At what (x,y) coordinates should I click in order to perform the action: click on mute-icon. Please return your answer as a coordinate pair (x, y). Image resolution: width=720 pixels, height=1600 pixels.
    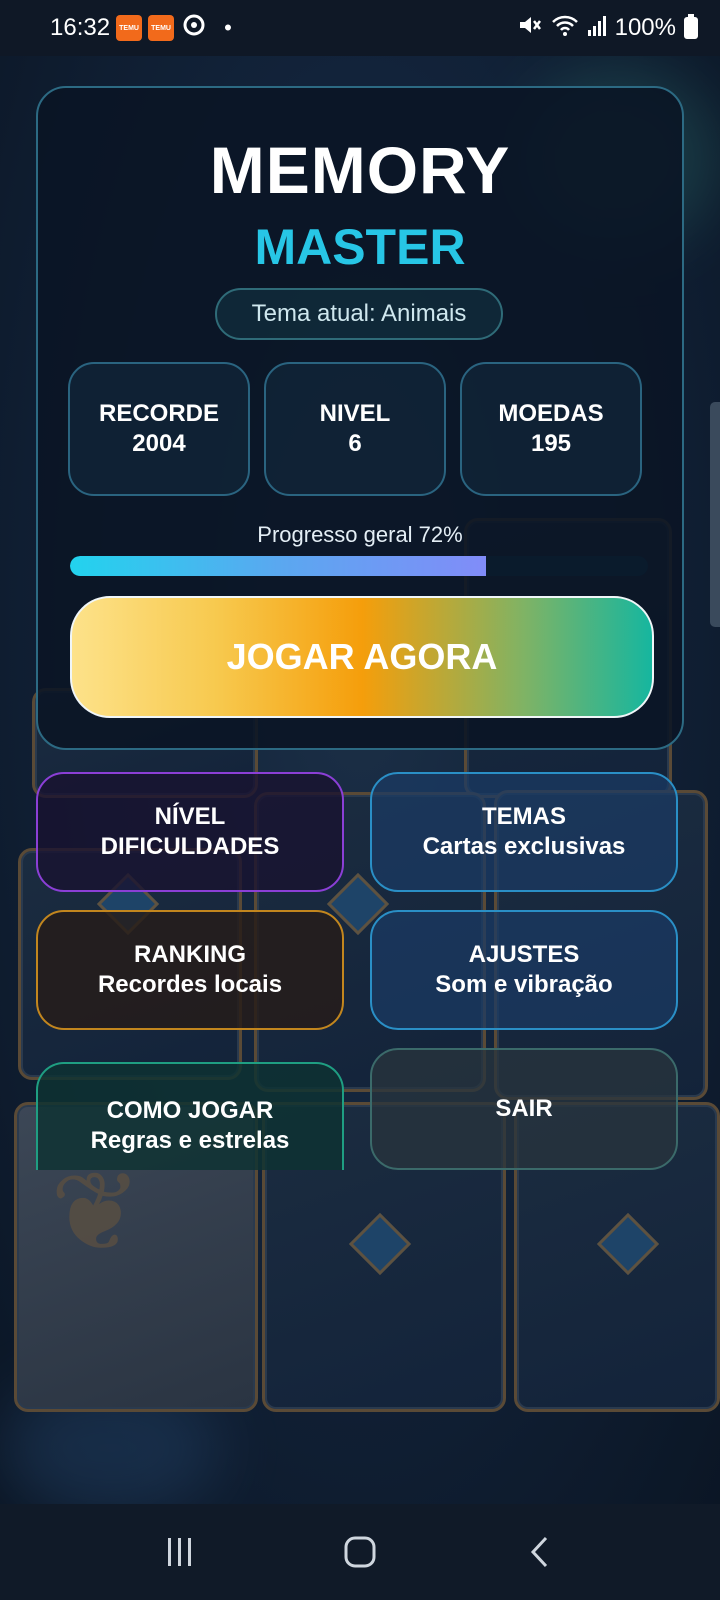
    Looking at the image, I should click on (530, 28).